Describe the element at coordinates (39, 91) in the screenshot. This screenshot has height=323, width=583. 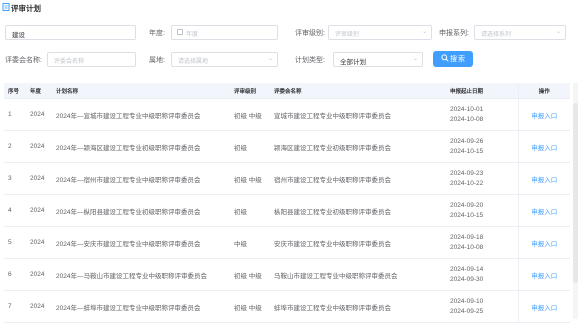
I see `column-header-year: 年度` at that location.